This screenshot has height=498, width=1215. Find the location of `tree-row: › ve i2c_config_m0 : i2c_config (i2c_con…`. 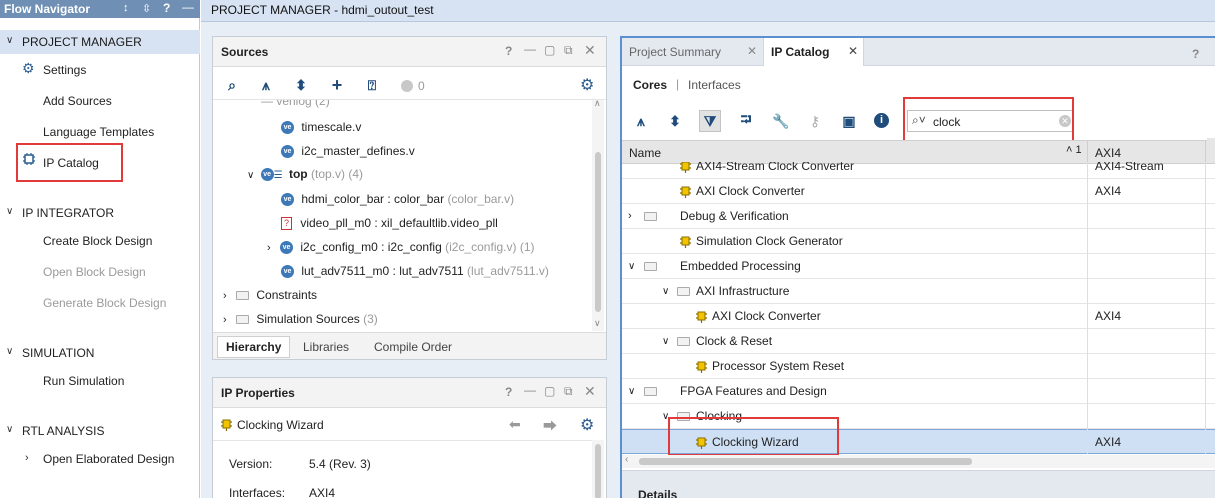

tree-row: › ve i2c_config_m0 : i2c_config (i2c_con… is located at coordinates (401, 247).